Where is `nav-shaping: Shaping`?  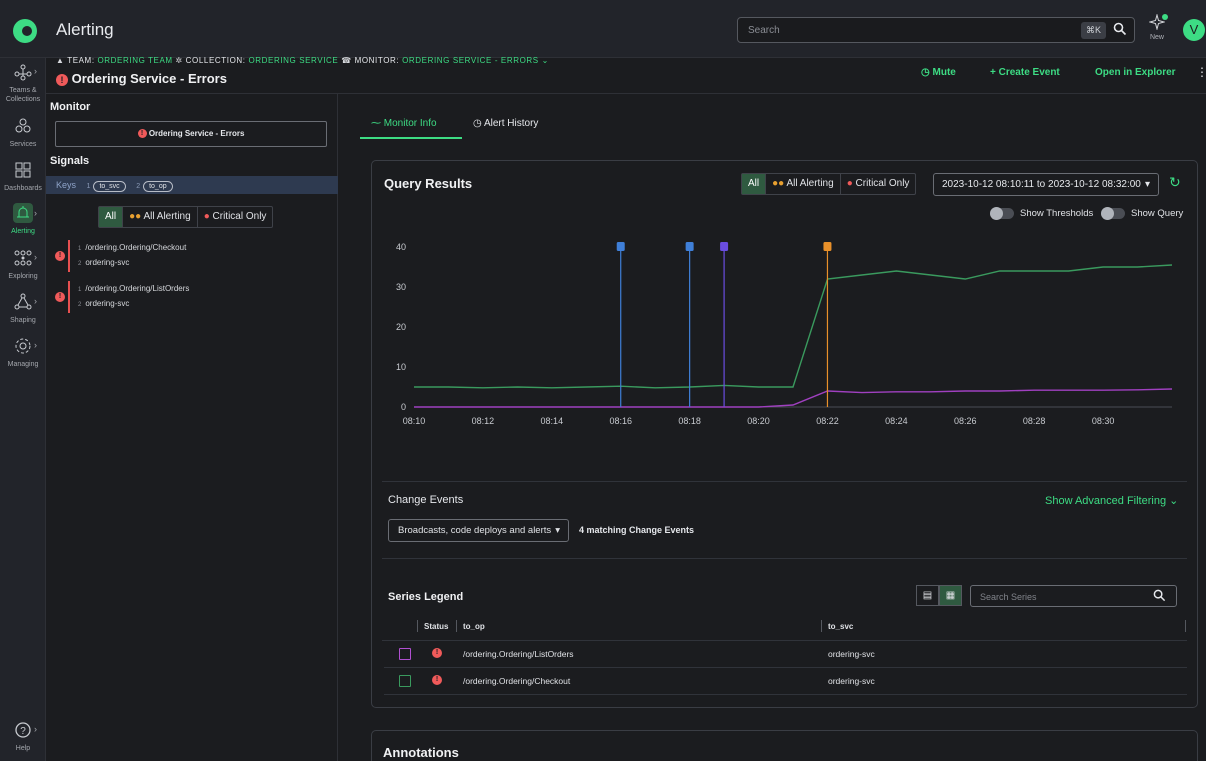
nav-shaping: Shaping is located at coordinates (23, 308).